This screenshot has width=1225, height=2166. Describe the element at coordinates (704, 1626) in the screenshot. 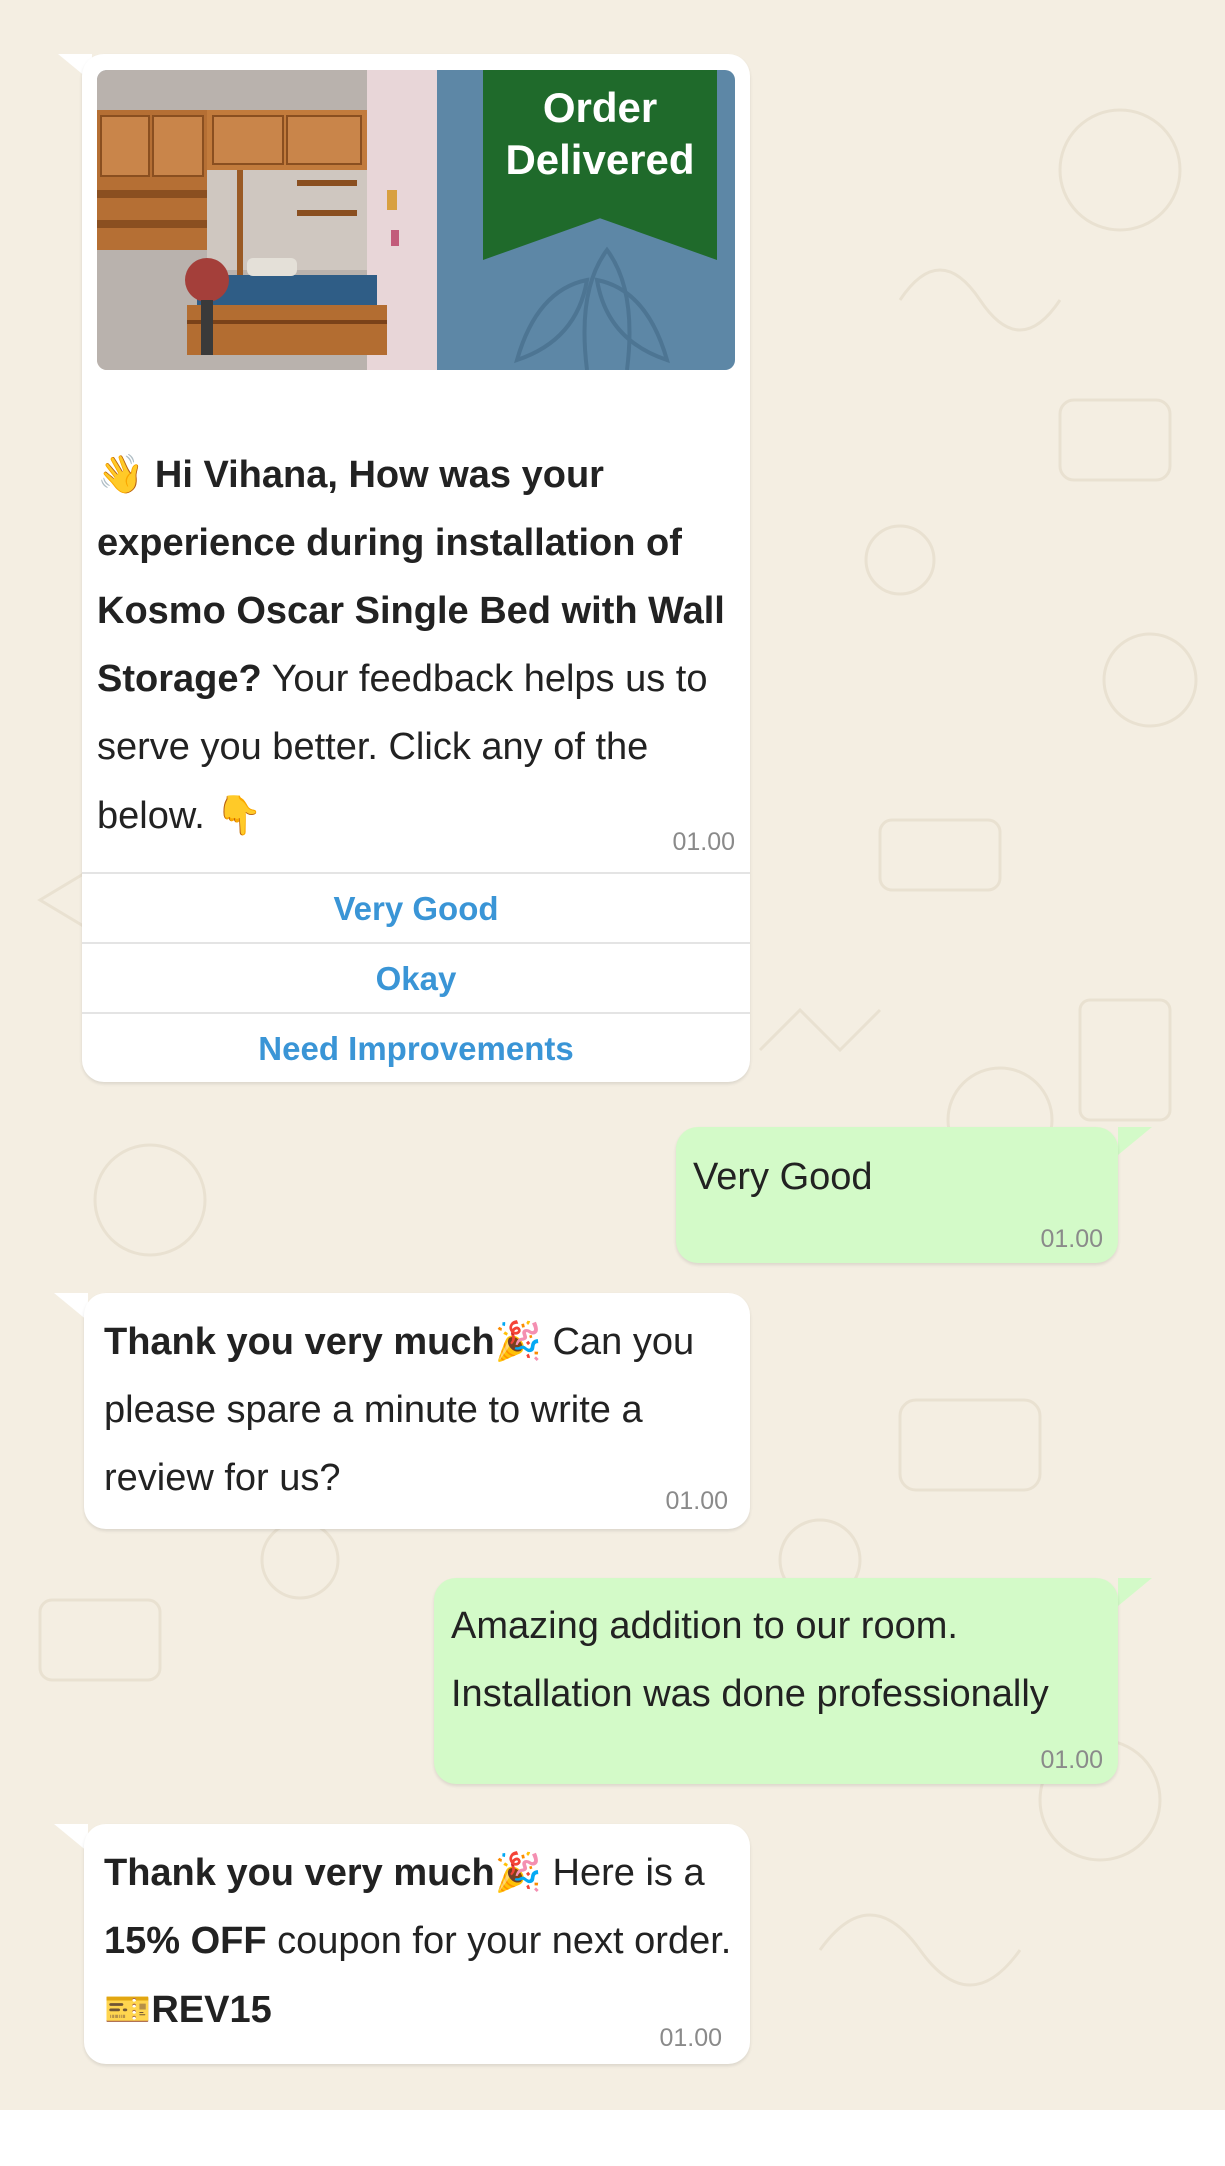

I see `review-line-1: Amazing addition to our room.` at that location.